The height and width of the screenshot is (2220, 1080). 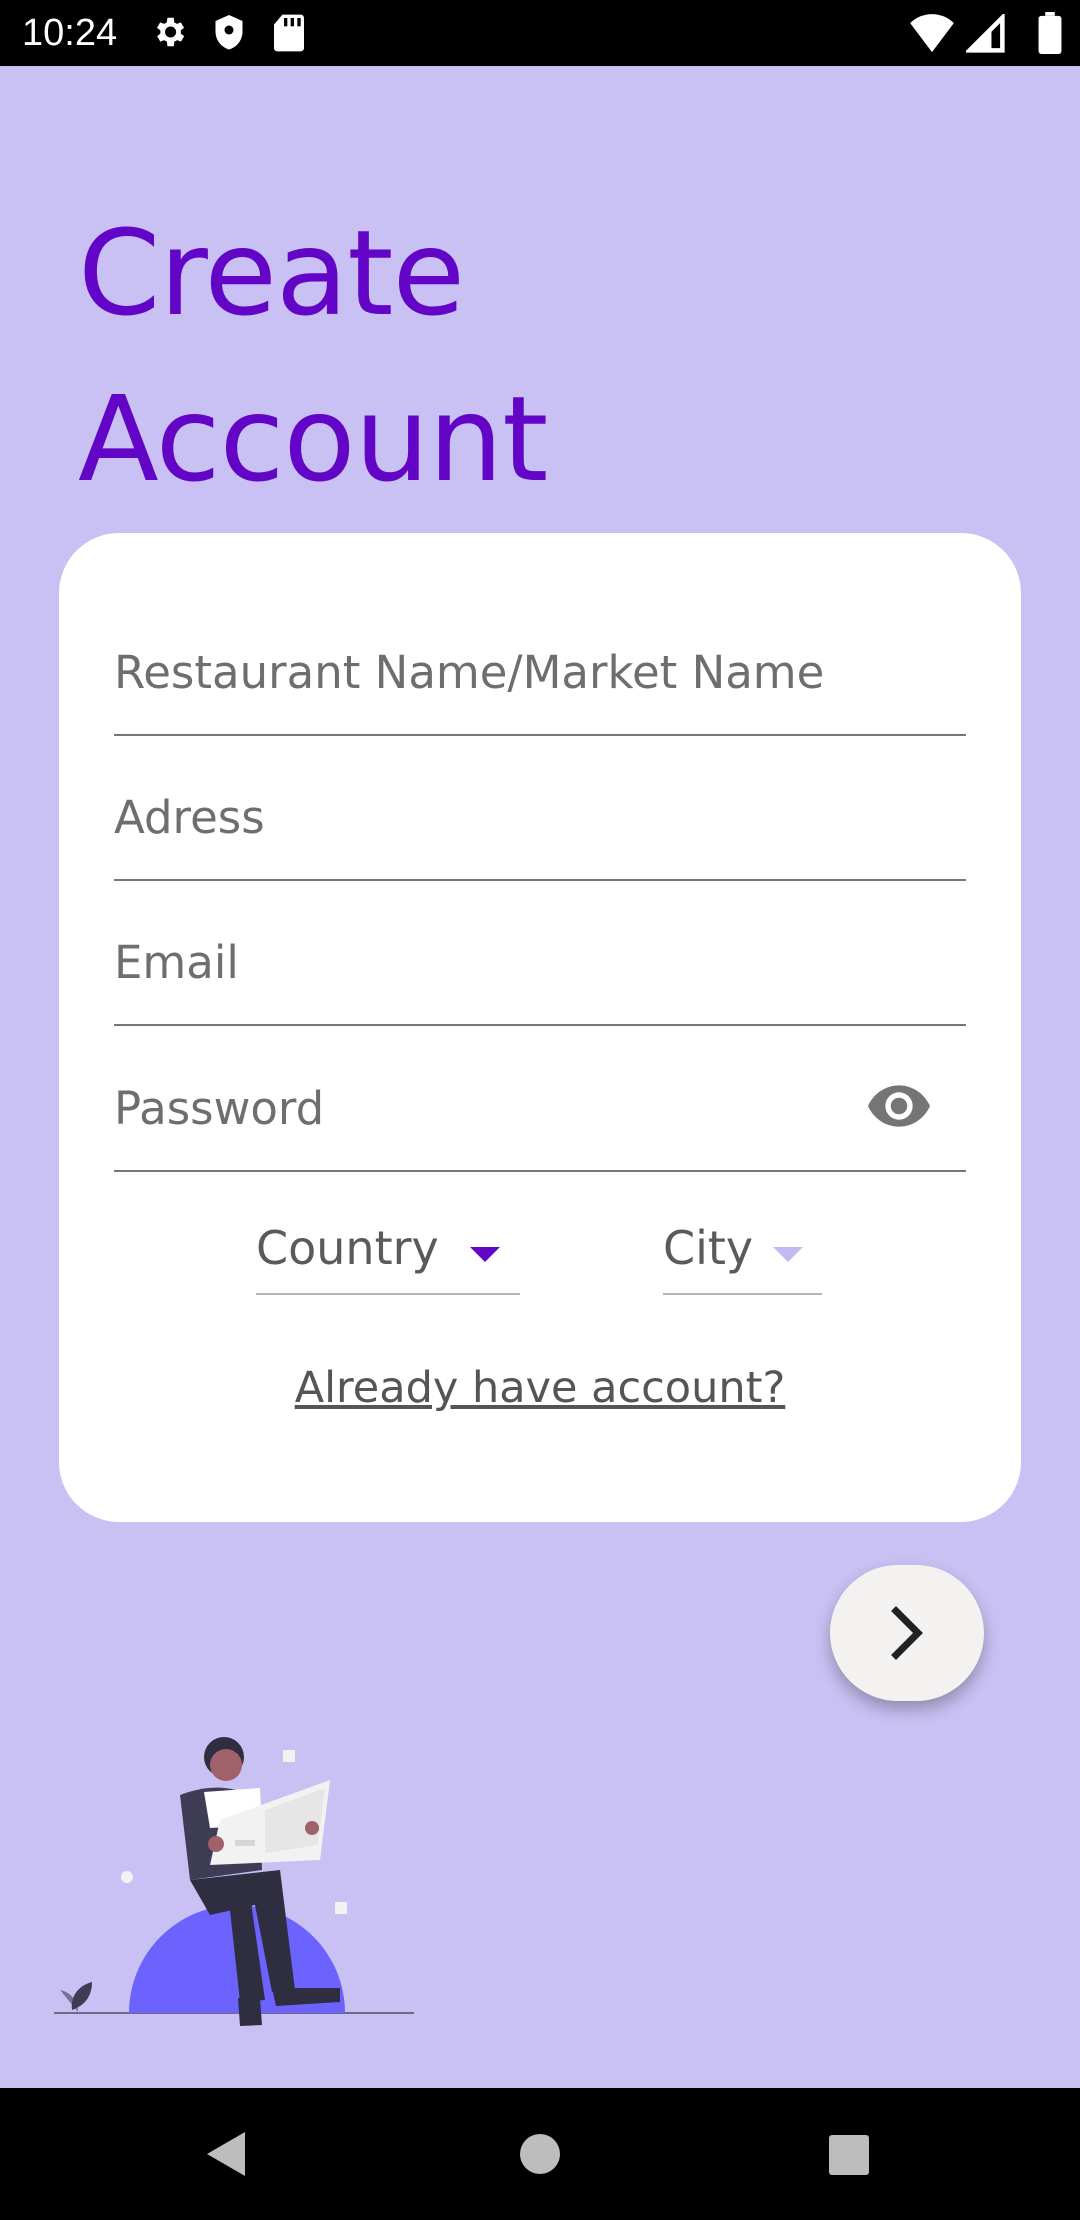 What do you see at coordinates (540, 807) in the screenshot?
I see `address-field: Adress` at bounding box center [540, 807].